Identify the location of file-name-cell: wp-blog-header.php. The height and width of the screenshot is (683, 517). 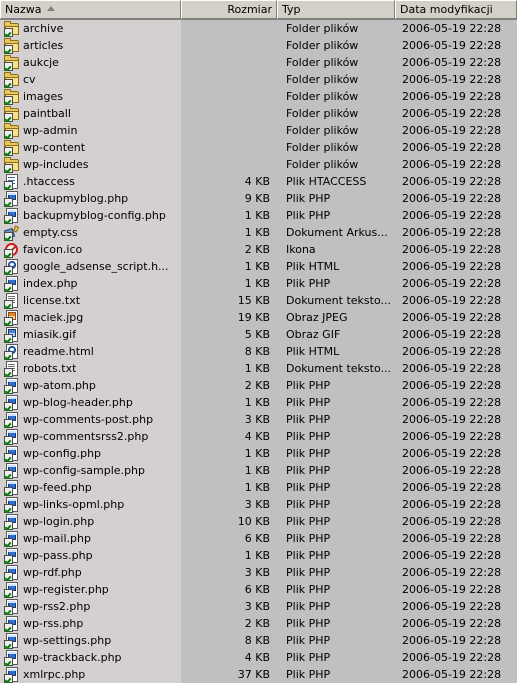
(90, 402).